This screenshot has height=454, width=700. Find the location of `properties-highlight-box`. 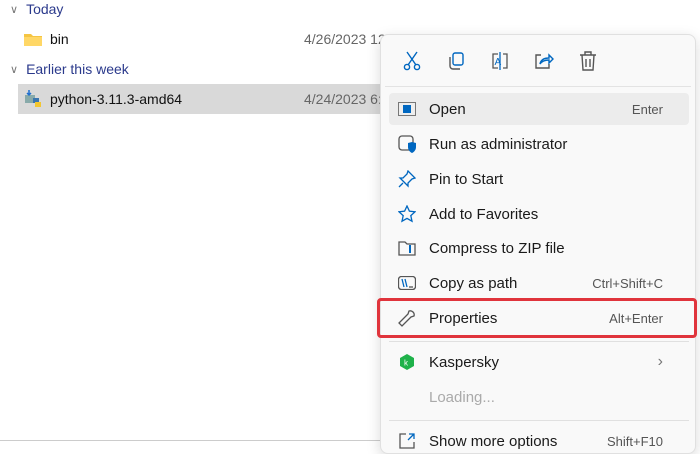

properties-highlight-box is located at coordinates (537, 318).